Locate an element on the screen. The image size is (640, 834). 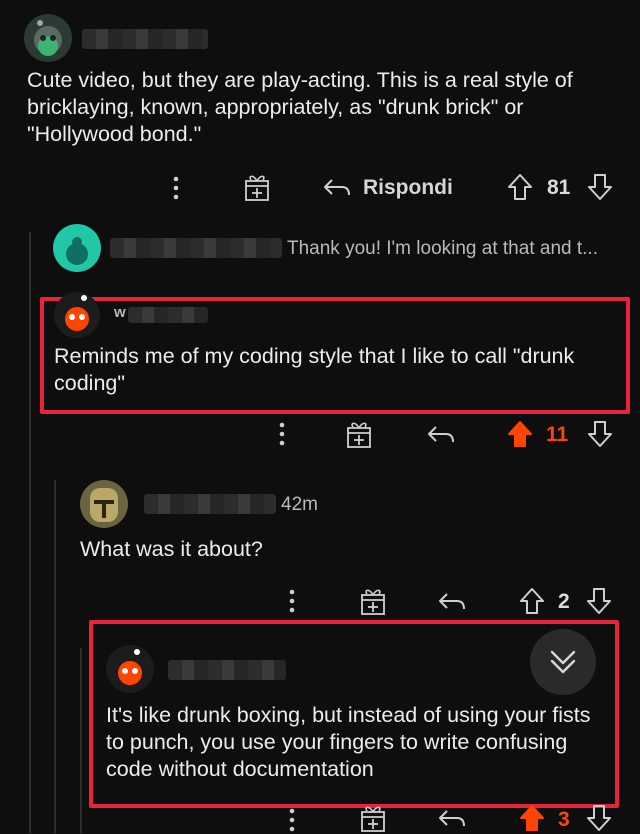
vote-count: 3 is located at coordinates (564, 819).